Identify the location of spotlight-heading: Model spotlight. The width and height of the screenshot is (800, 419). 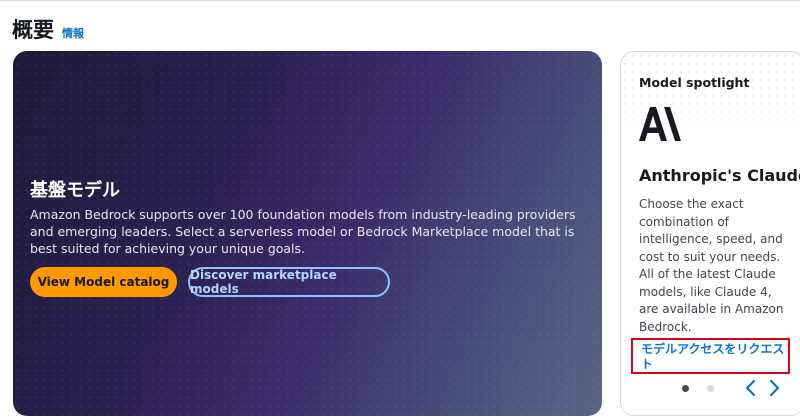
(694, 82).